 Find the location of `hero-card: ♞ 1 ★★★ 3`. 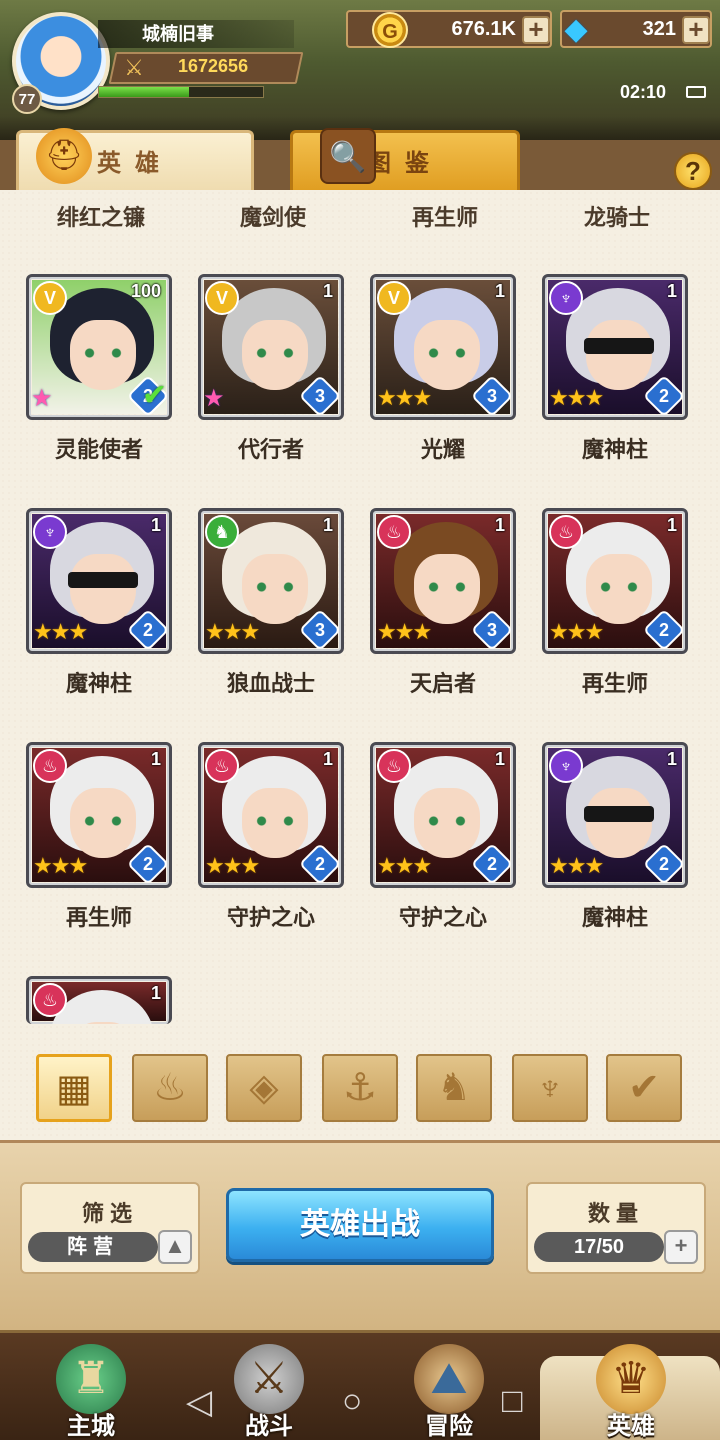

hero-card: ♞ 1 ★★★ 3 is located at coordinates (271, 581).